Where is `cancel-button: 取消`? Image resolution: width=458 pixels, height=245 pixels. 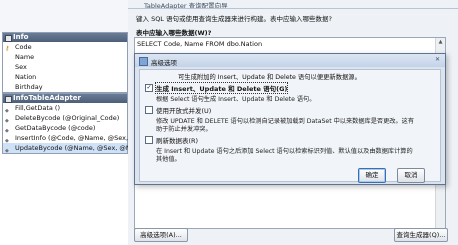 cancel-button: 取消 is located at coordinates (411, 175).